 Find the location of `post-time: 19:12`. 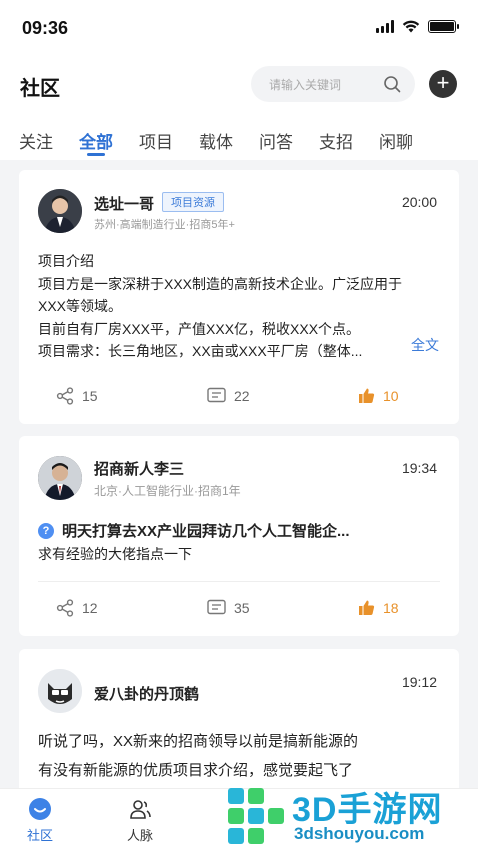

post-time: 19:12 is located at coordinates (419, 682).